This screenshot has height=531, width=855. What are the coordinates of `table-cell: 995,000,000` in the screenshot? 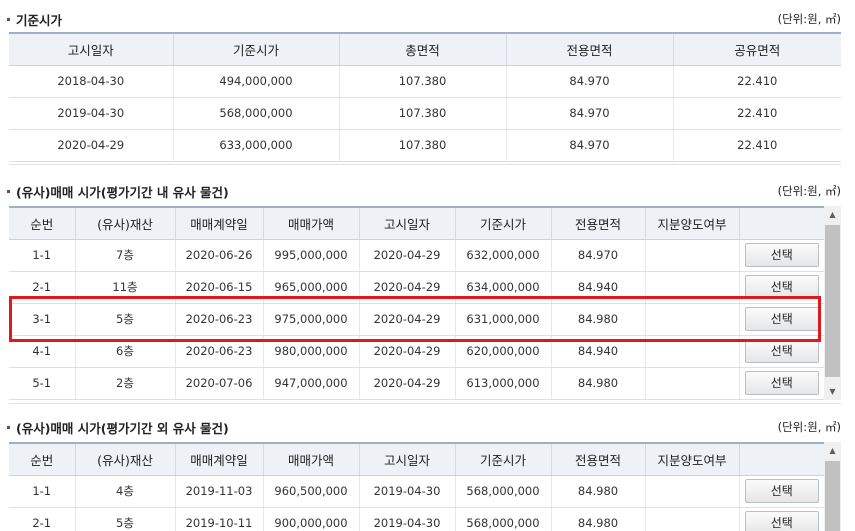 It's located at (310, 255).